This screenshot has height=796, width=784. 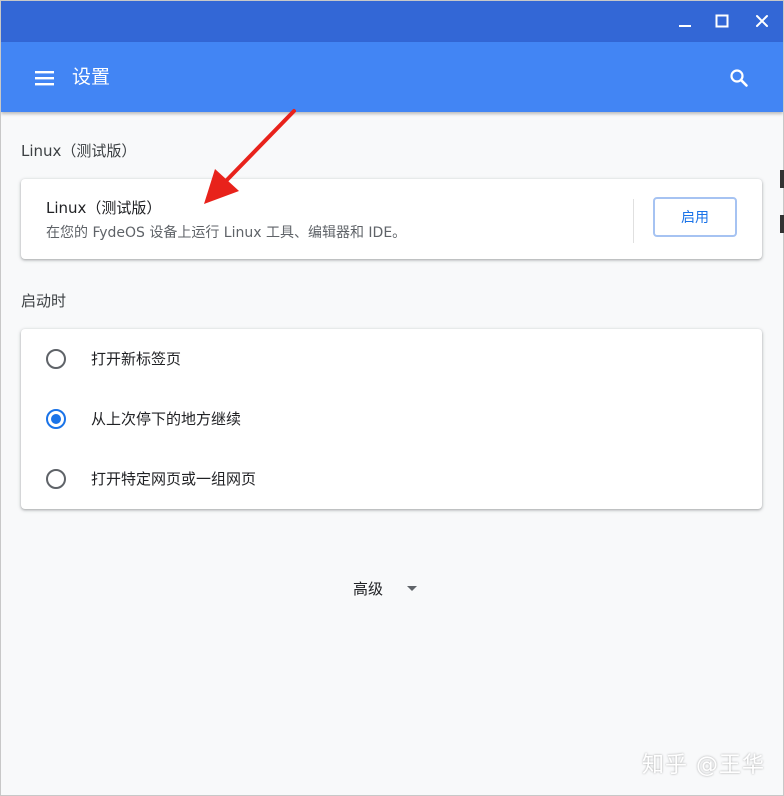 I want to click on linux-card-description: 在您的 FydeOS 设备上运行 Linux 工具、编辑器和 IDE。, so click(x=226, y=233).